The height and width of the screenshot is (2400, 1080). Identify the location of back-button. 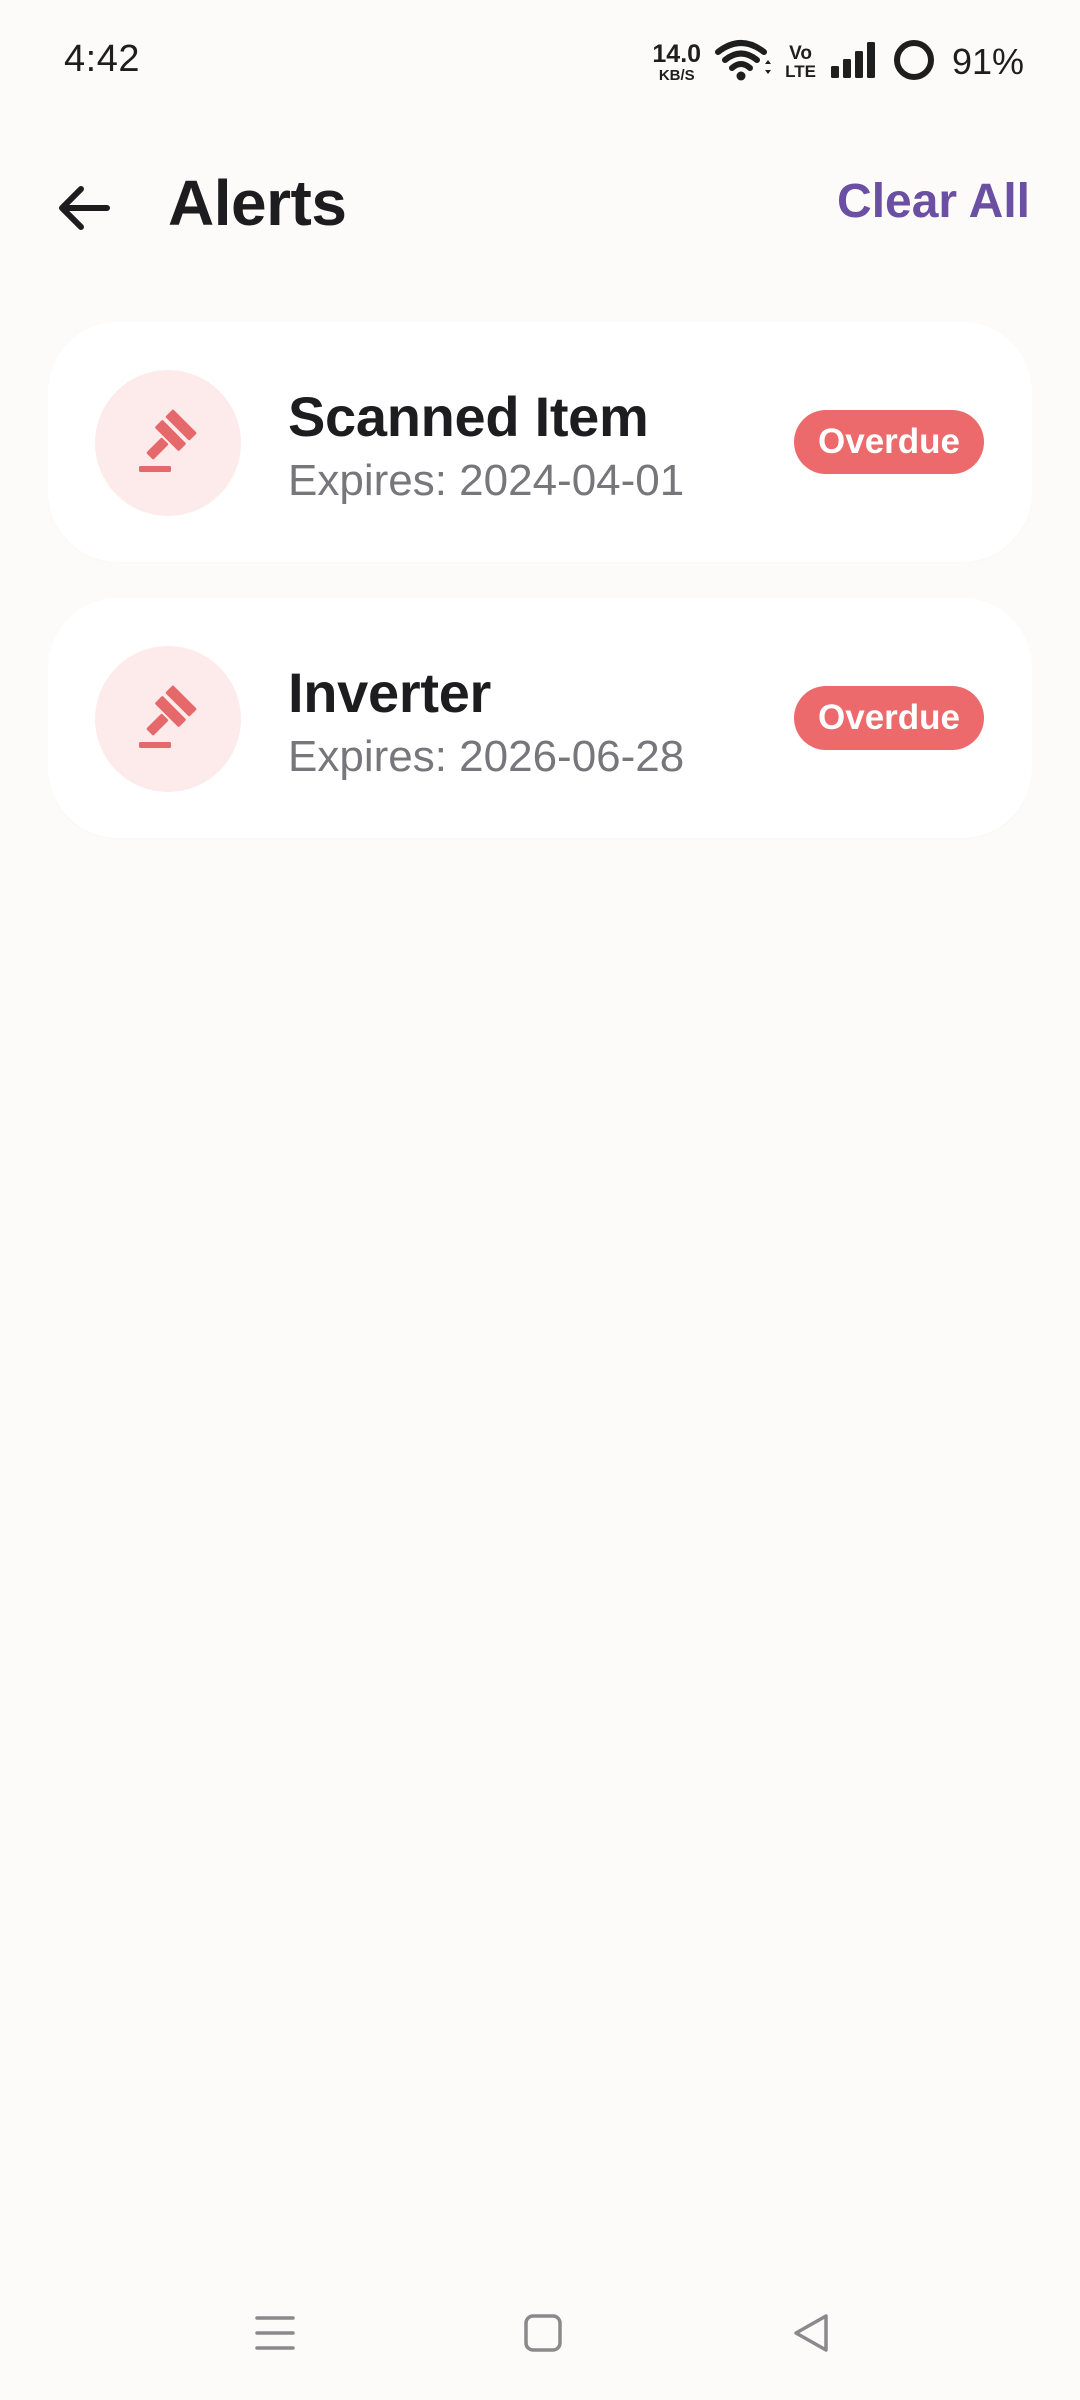
(84, 210).